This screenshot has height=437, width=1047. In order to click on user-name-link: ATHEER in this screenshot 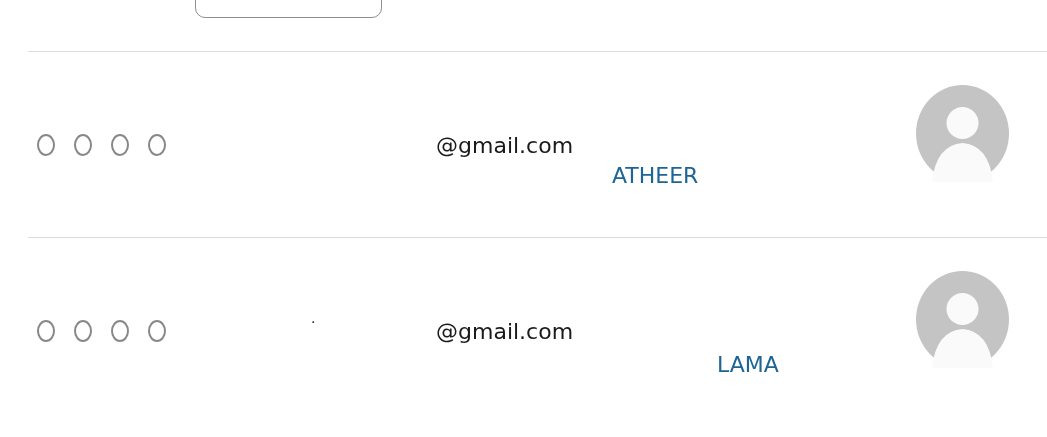, I will do `click(655, 176)`.